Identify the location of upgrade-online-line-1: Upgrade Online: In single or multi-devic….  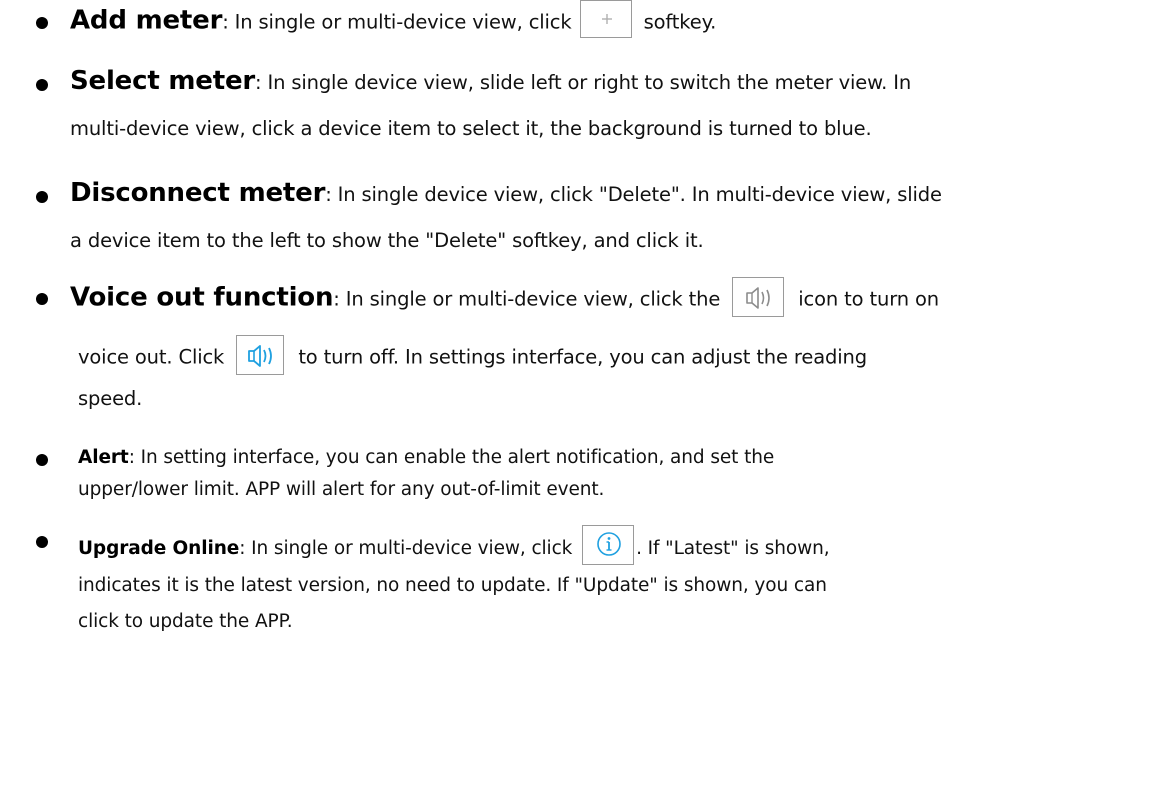
(454, 547).